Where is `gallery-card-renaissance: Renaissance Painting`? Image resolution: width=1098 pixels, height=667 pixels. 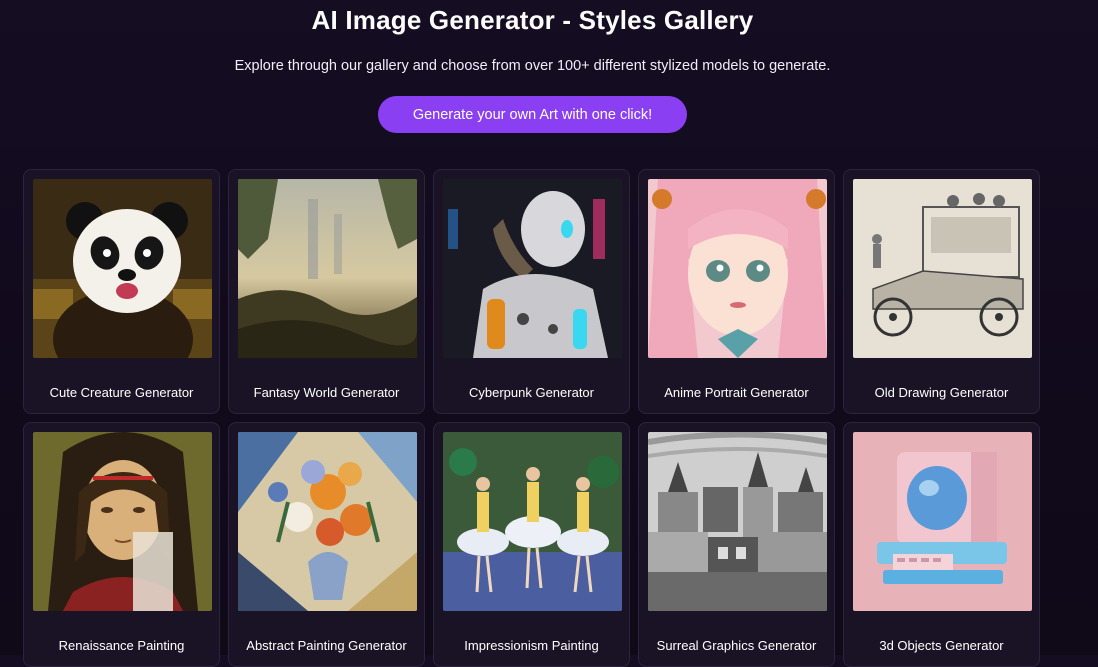
gallery-card-renaissance: Renaissance Painting is located at coordinates (121, 544).